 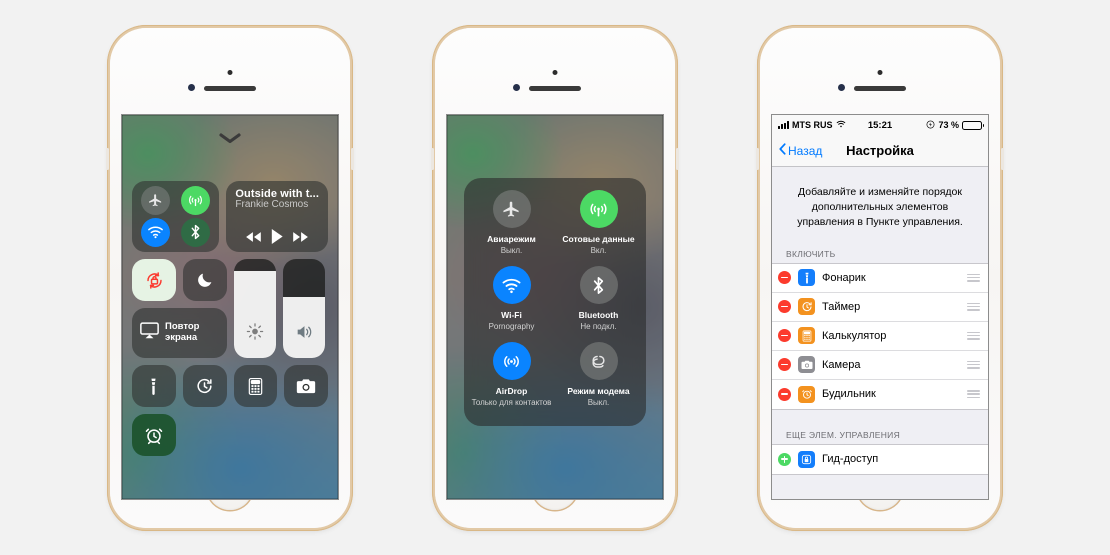 I want to click on cellular-antenna-icon, so click(x=598, y=209).